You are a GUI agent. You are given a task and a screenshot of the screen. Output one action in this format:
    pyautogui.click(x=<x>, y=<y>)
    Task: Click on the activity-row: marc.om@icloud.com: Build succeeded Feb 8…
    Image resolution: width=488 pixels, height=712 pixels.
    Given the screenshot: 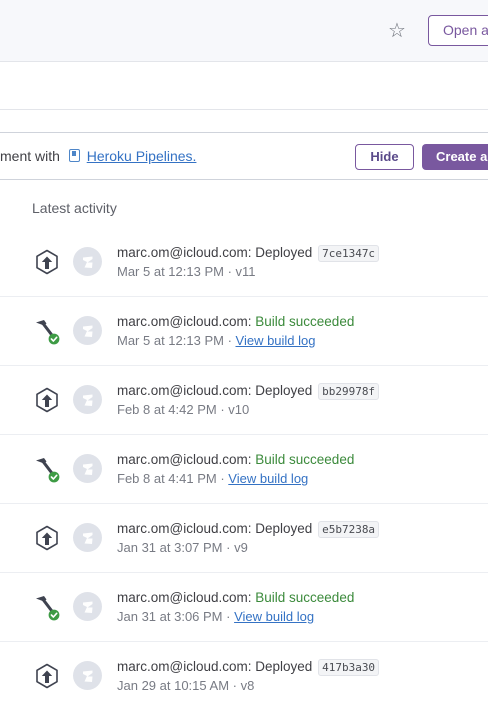 What is the action you would take?
    pyautogui.click(x=244, y=469)
    